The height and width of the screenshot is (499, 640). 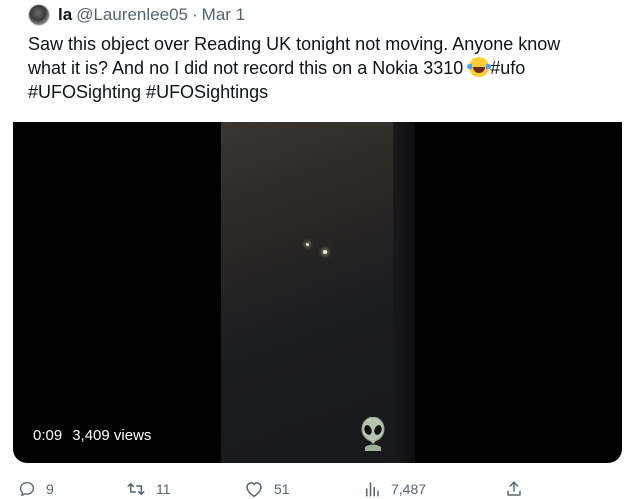 What do you see at coordinates (27, 489) in the screenshot?
I see `reply-icon` at bounding box center [27, 489].